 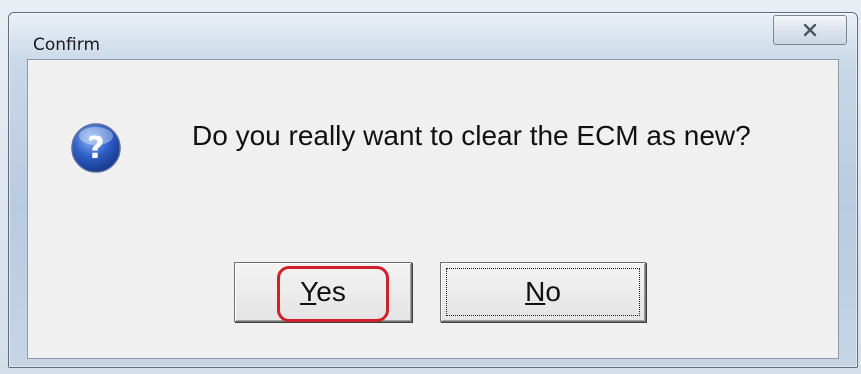 What do you see at coordinates (553, 291) in the screenshot?
I see `no-label-rest: o` at bounding box center [553, 291].